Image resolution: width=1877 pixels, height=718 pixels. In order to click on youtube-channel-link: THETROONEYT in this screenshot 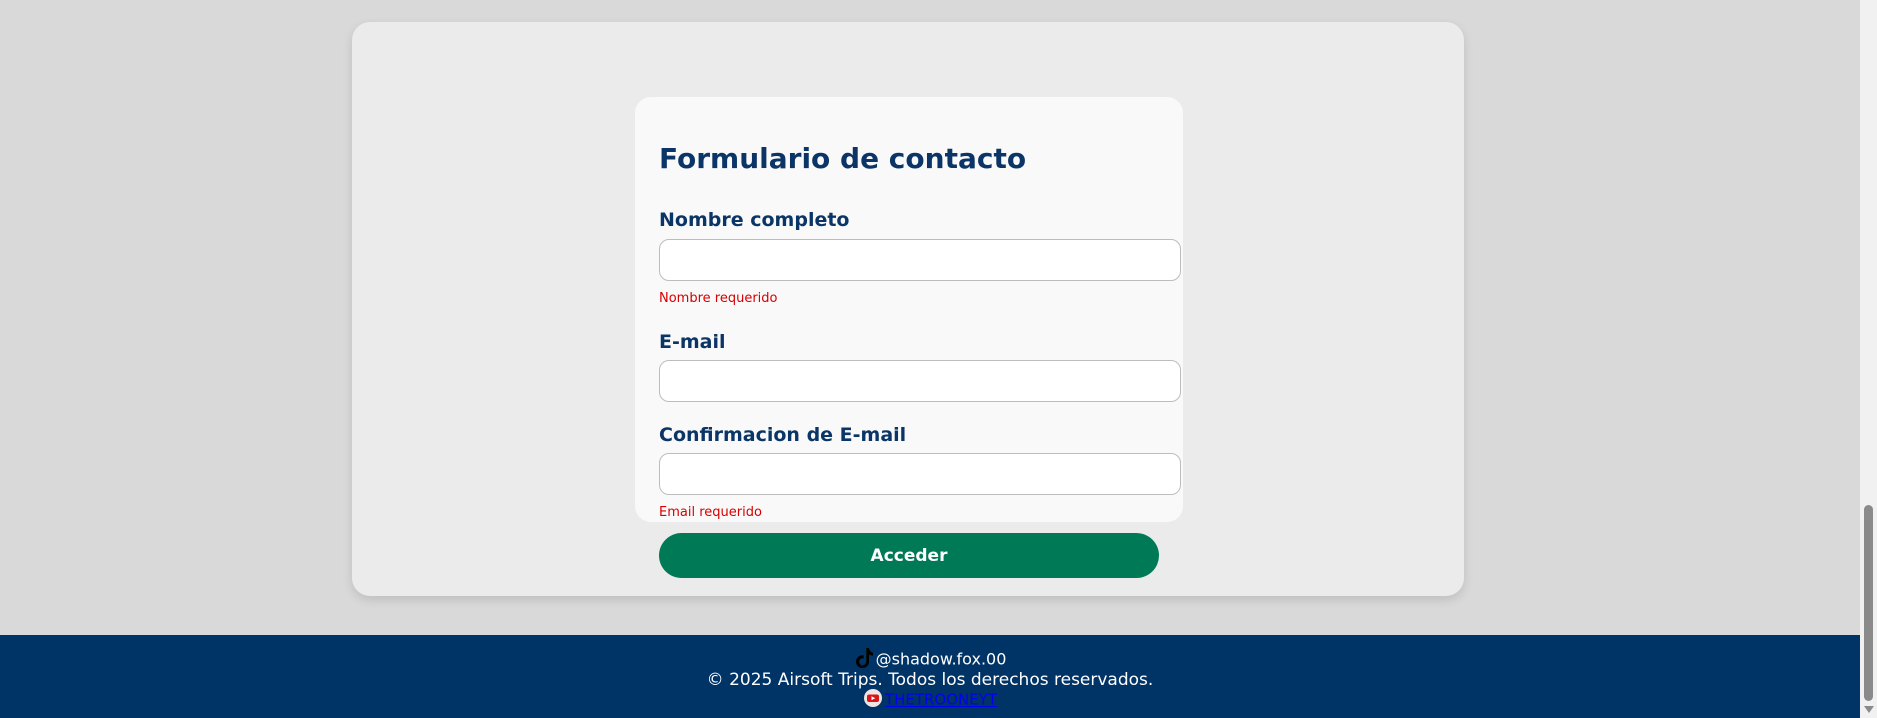, I will do `click(941, 700)`.